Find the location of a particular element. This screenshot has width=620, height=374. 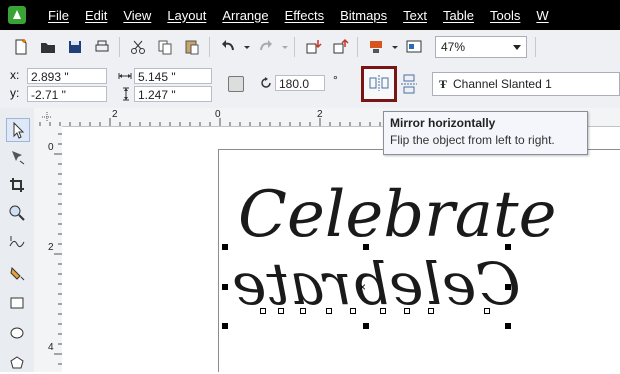

freehand-tool-icon is located at coordinates (17, 243).